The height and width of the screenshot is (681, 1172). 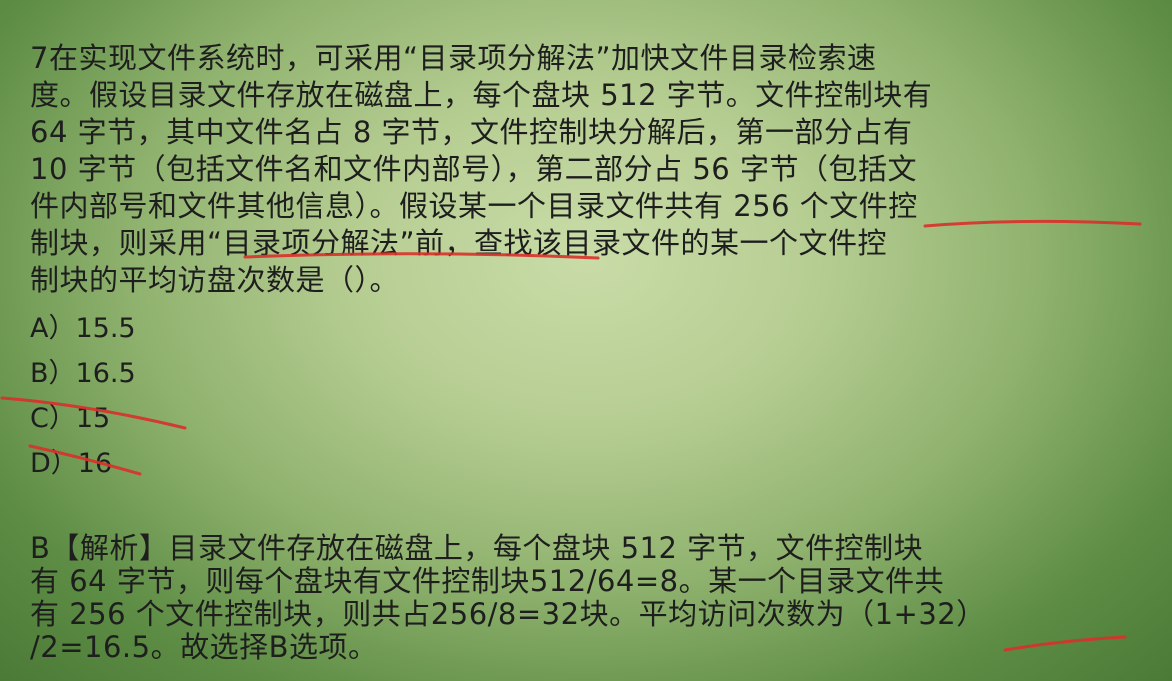 I want to click on options-list: A）15.5 B）16.5 C）15 D）16, so click(x=83, y=396).